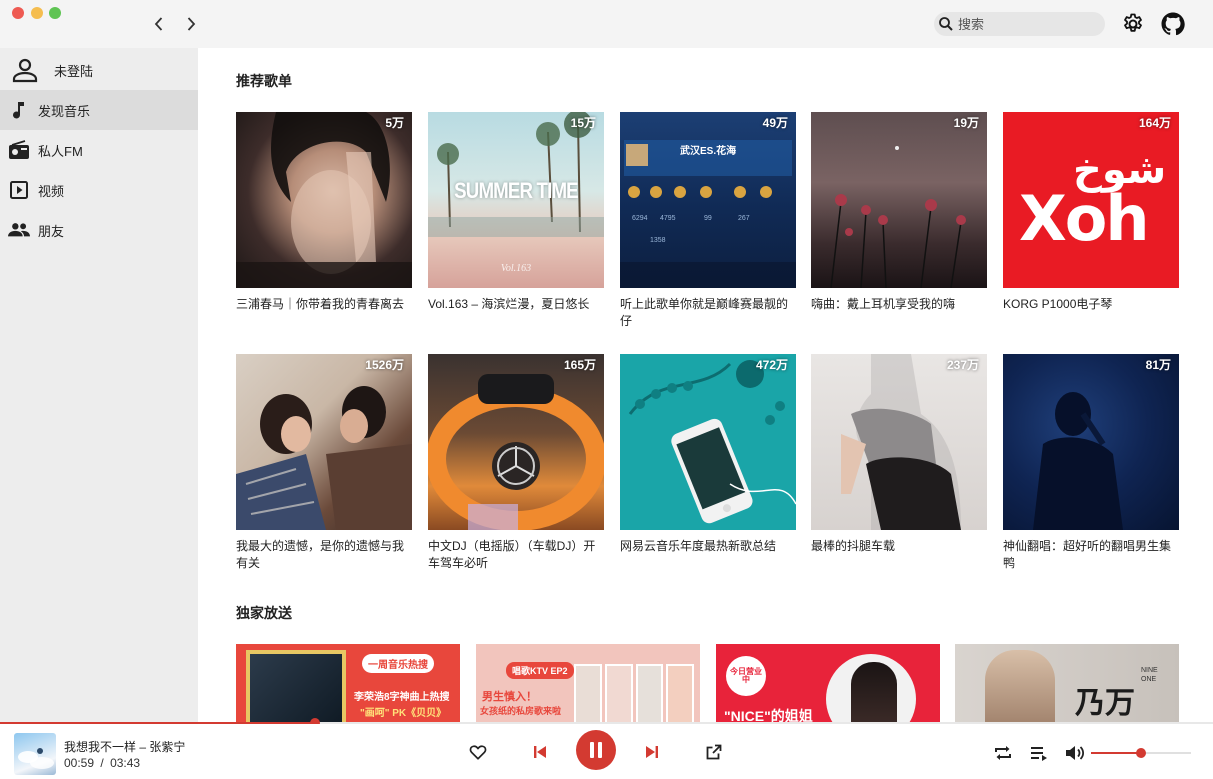 The width and height of the screenshot is (1213, 779). Describe the element at coordinates (708, 313) in the screenshot. I see `playlist-title: 听上此歌单你就是巅峰赛最靓的仔` at that location.